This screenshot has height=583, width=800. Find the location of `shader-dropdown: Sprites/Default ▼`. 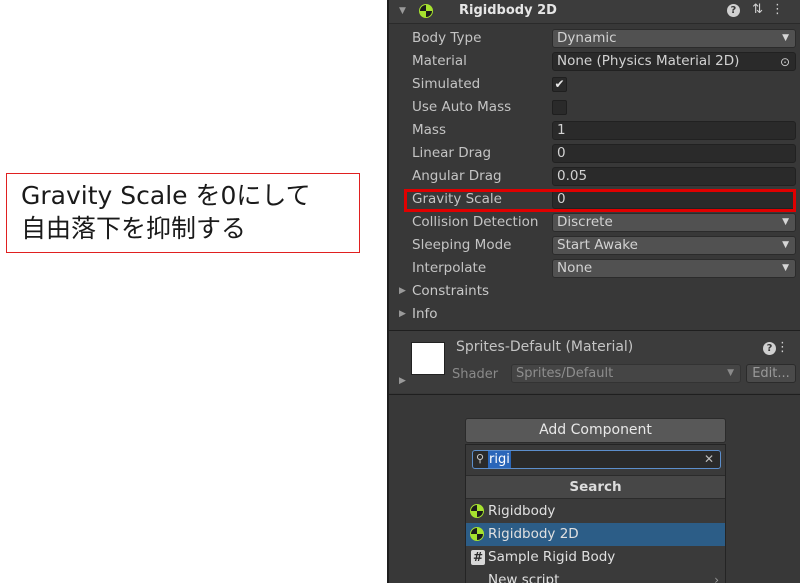

shader-dropdown: Sprites/Default ▼ is located at coordinates (626, 373).